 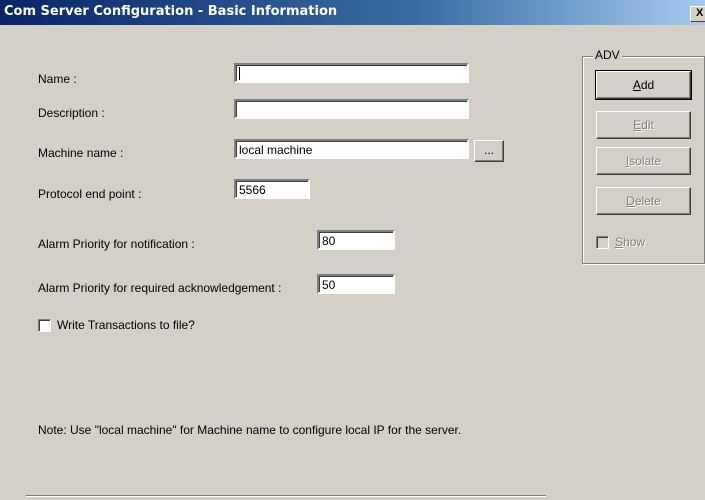 What do you see at coordinates (90, 194) in the screenshot?
I see `protocol-label: Protocol end point :` at bounding box center [90, 194].